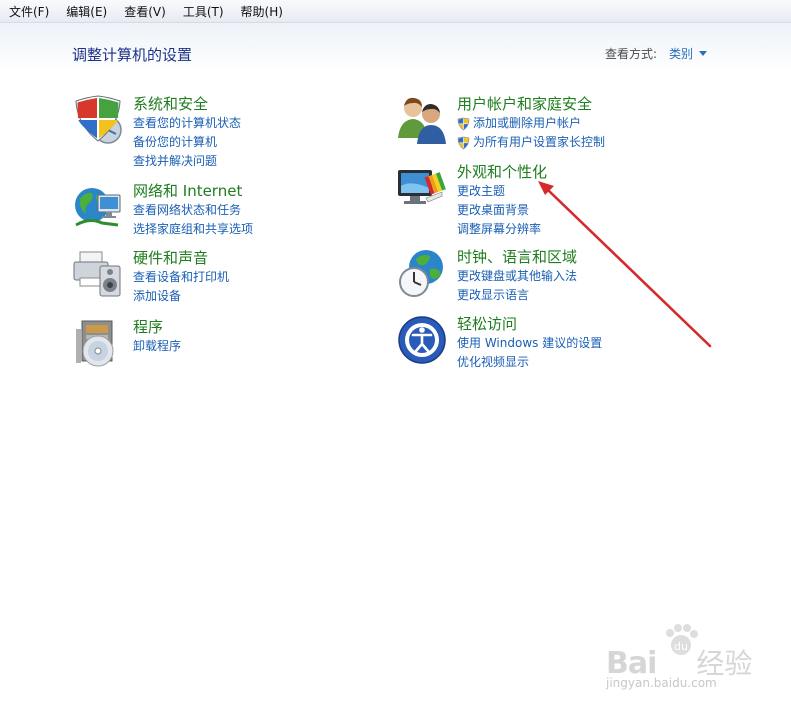 The width and height of the screenshot is (791, 711). What do you see at coordinates (86, 11) in the screenshot?
I see `menu-edit: 编辑(E)` at bounding box center [86, 11].